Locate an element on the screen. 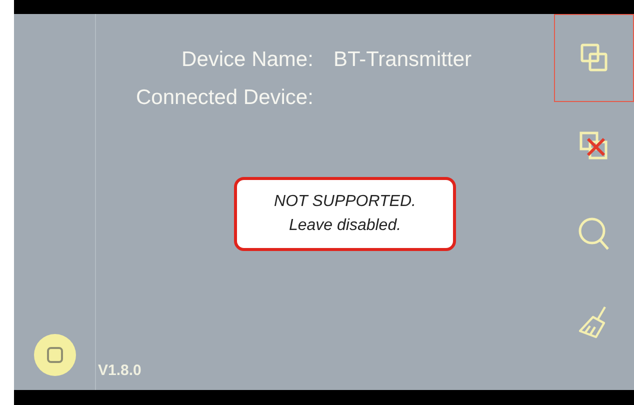 This screenshot has height=405, width=634. device-name-label: Device Name: is located at coordinates (247, 60).